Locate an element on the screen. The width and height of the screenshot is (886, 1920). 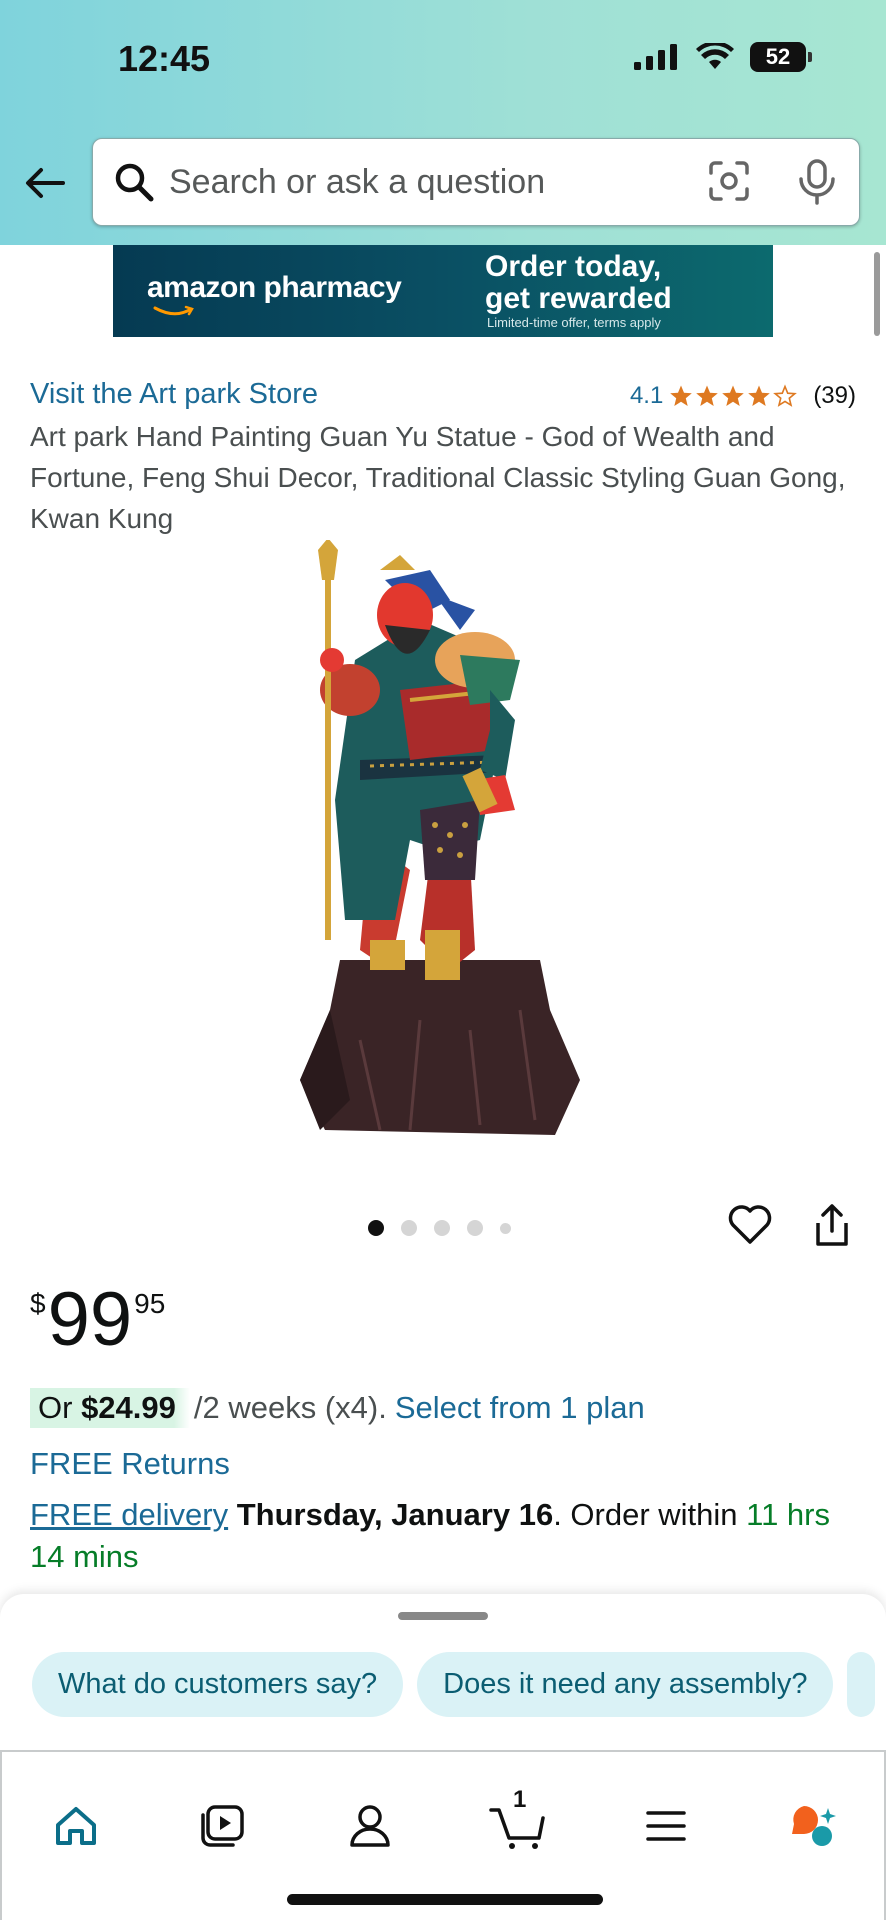
cart-count: 1 is located at coordinates (520, 1799).